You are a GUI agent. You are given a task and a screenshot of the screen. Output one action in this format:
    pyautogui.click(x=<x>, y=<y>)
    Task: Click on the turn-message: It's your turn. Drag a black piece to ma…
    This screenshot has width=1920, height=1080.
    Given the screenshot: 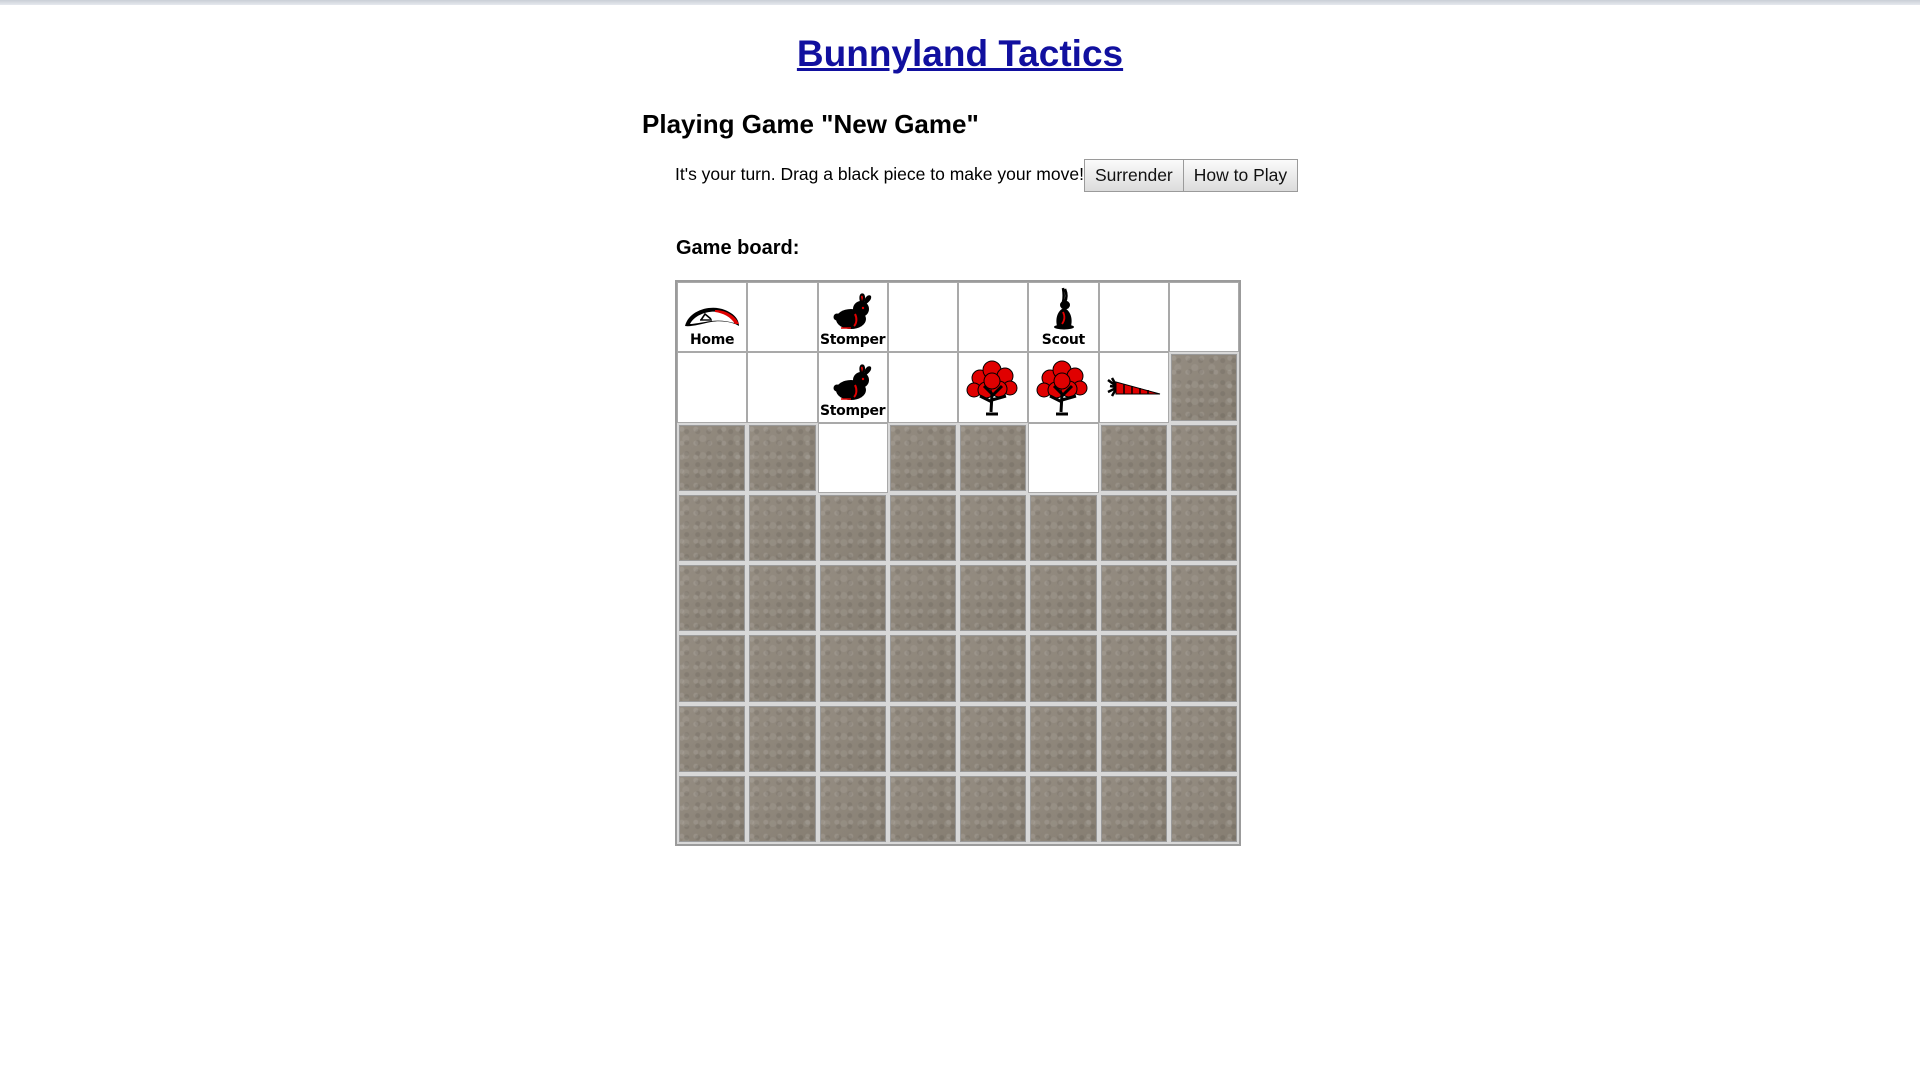 What is the action you would take?
    pyautogui.click(x=879, y=174)
    